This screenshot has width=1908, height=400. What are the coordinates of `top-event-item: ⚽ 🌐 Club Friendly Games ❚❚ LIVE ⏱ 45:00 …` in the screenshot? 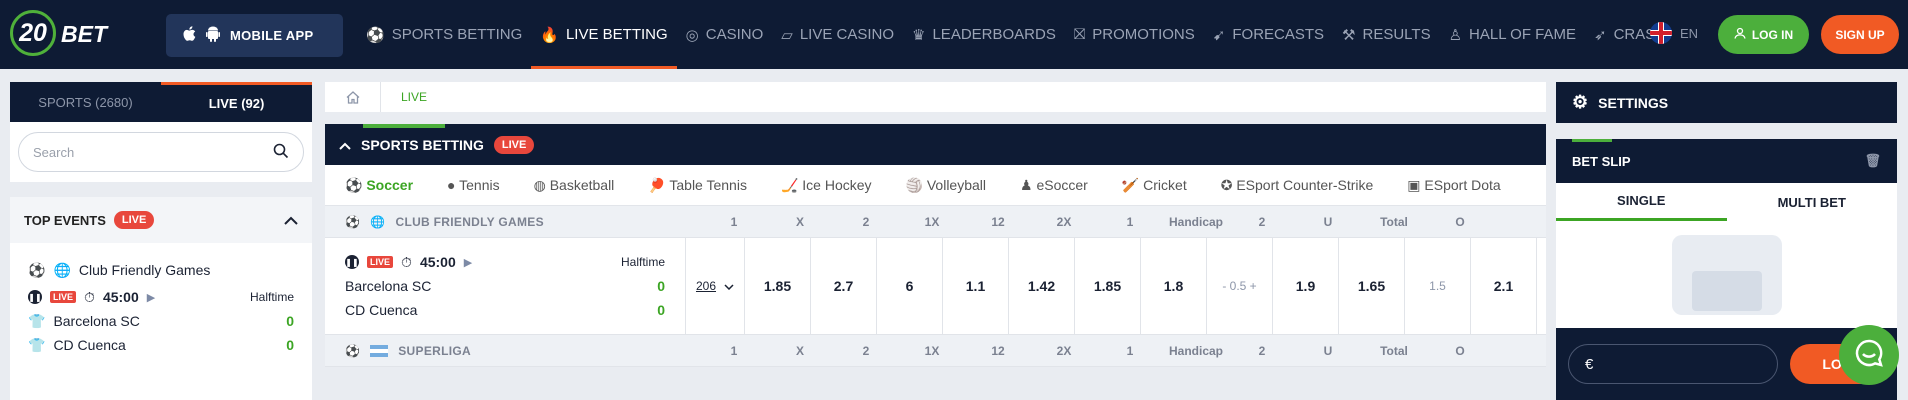 It's located at (161, 306).